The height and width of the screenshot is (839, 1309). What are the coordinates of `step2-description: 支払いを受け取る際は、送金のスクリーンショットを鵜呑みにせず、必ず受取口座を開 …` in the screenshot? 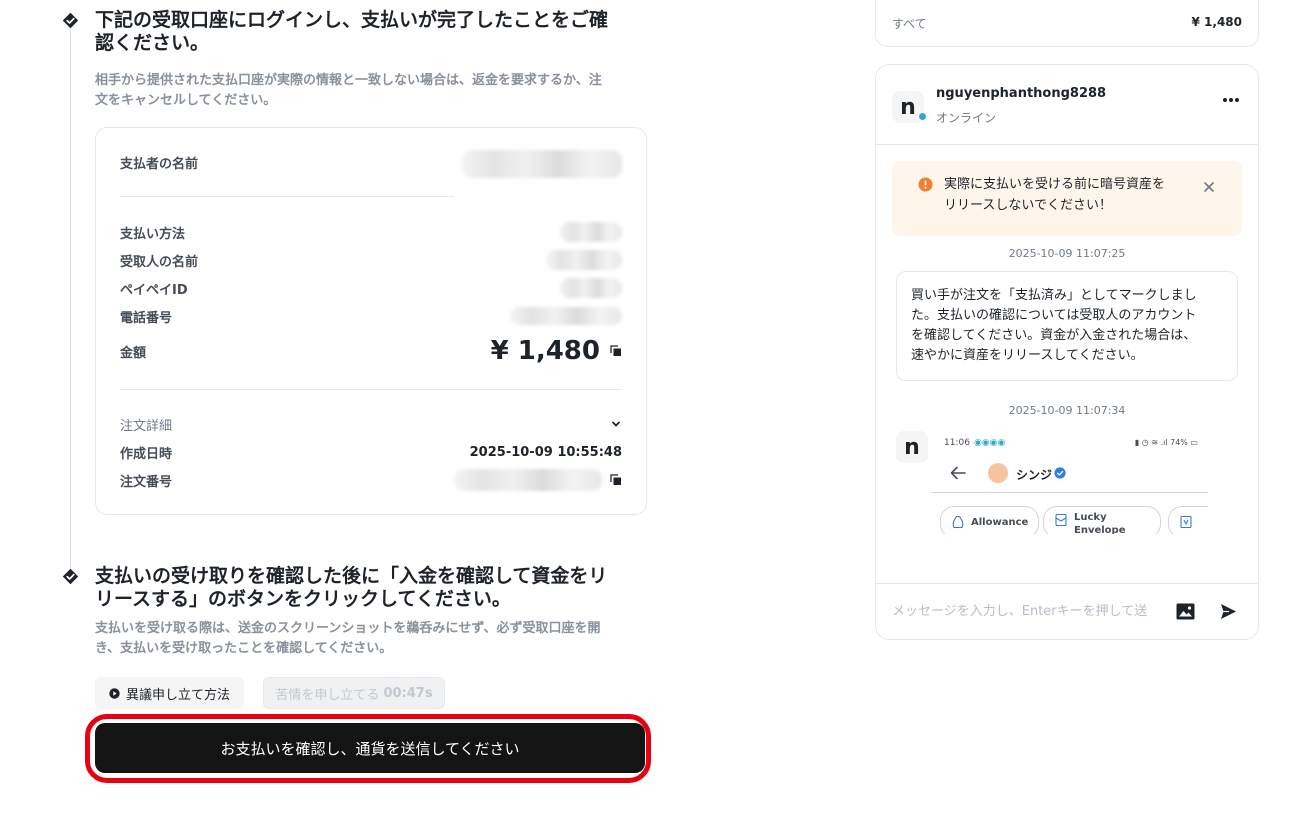 It's located at (348, 638).